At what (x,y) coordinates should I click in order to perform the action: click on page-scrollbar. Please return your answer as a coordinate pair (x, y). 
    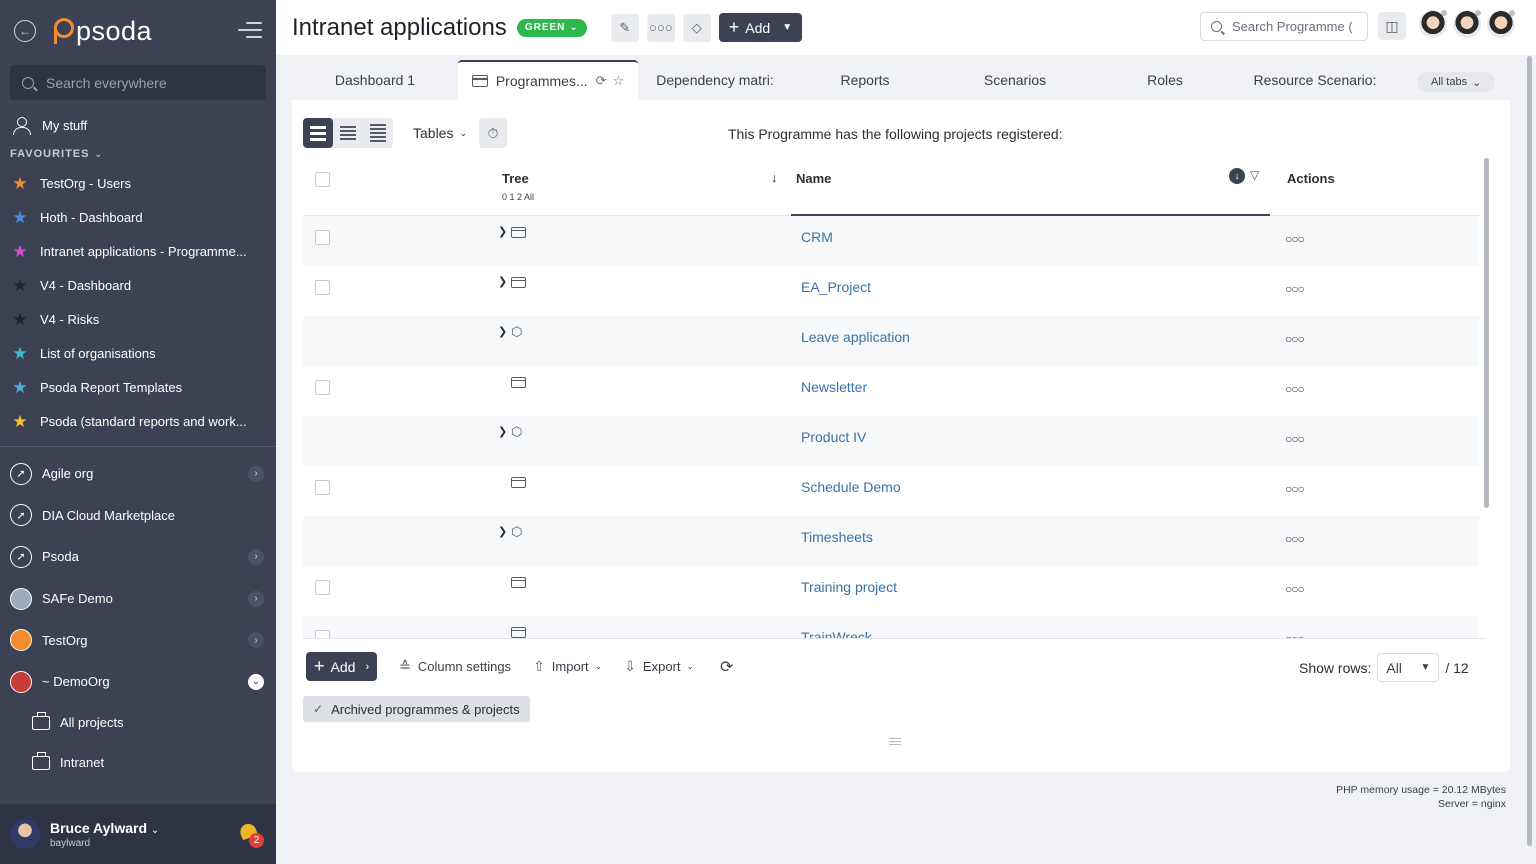
    Looking at the image, I should click on (1529, 451).